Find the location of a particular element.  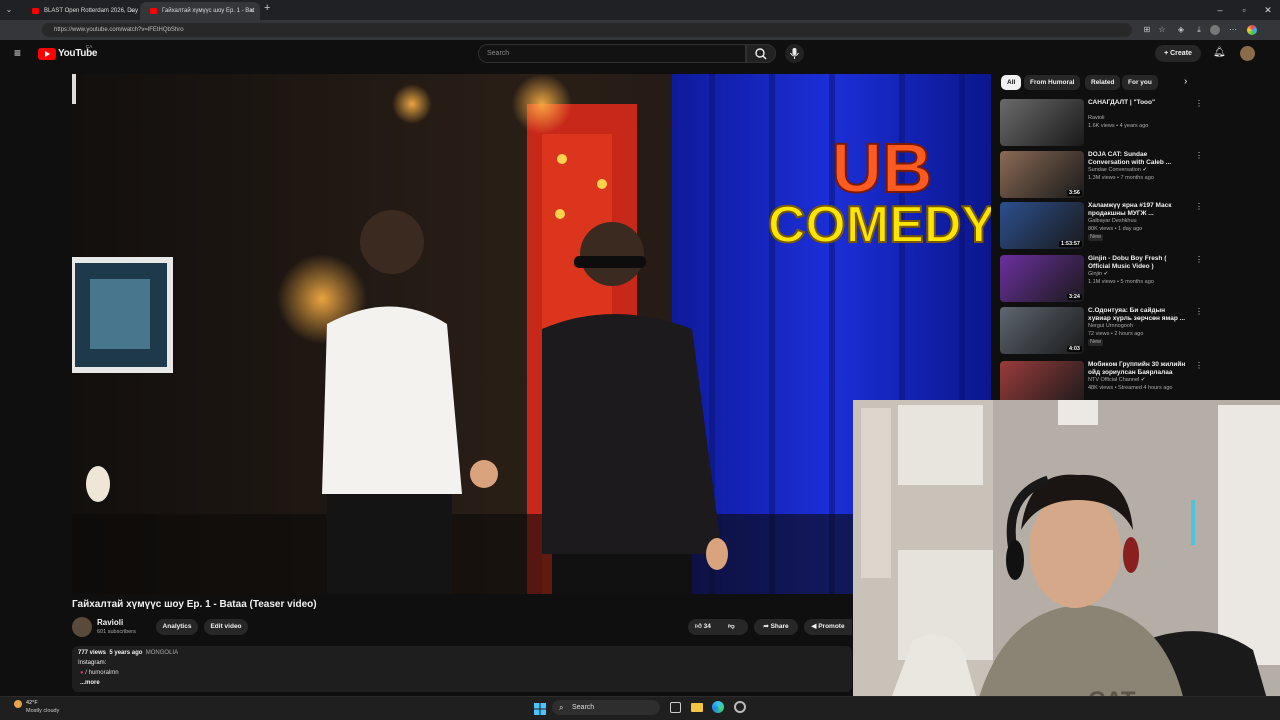

promote-button: ◀ Promote is located at coordinates (828, 627).